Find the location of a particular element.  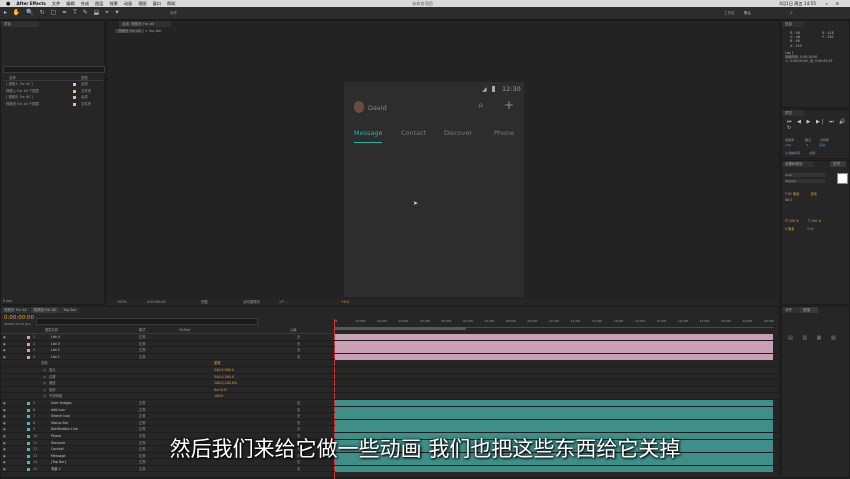

app-menu: After Effects is located at coordinates (31, 3).